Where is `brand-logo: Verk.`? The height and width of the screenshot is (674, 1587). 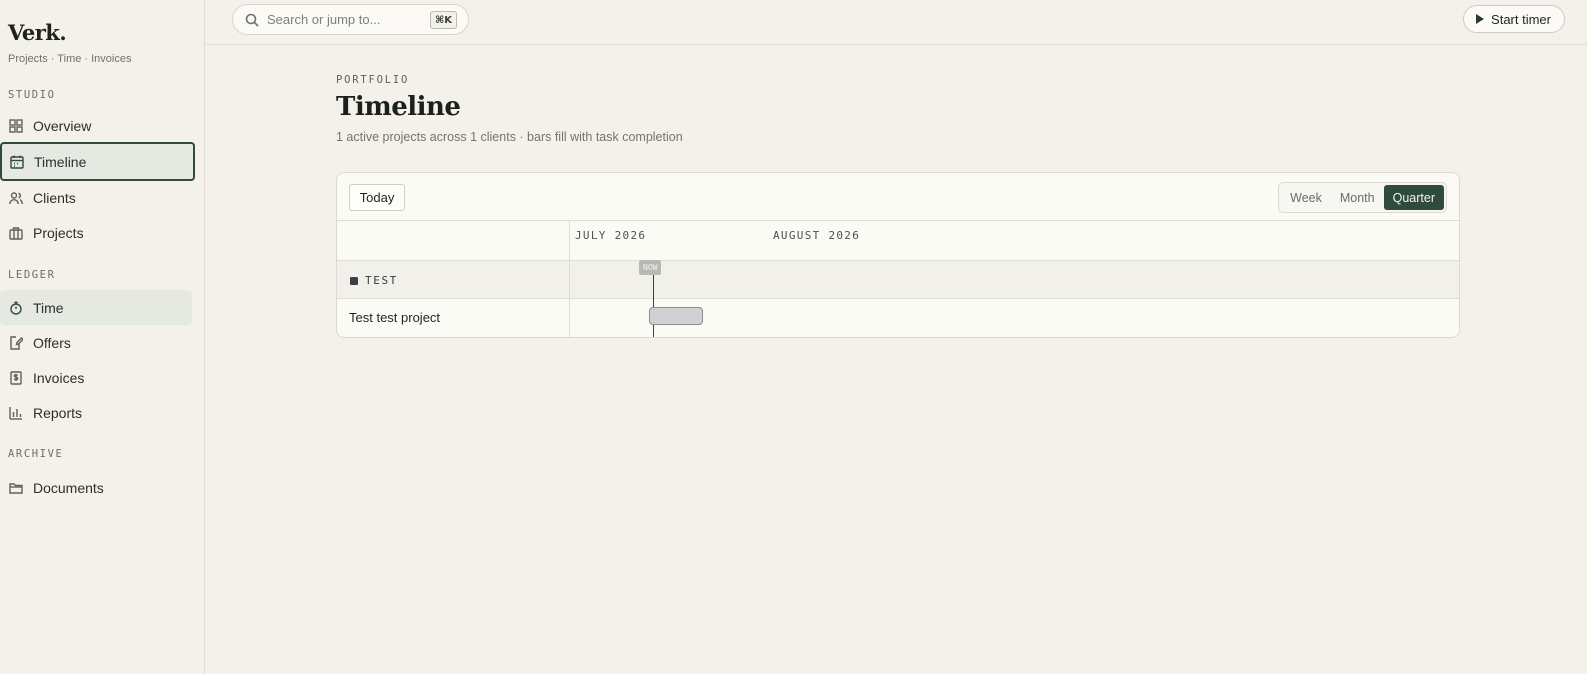 brand-logo: Verk. is located at coordinates (37, 32).